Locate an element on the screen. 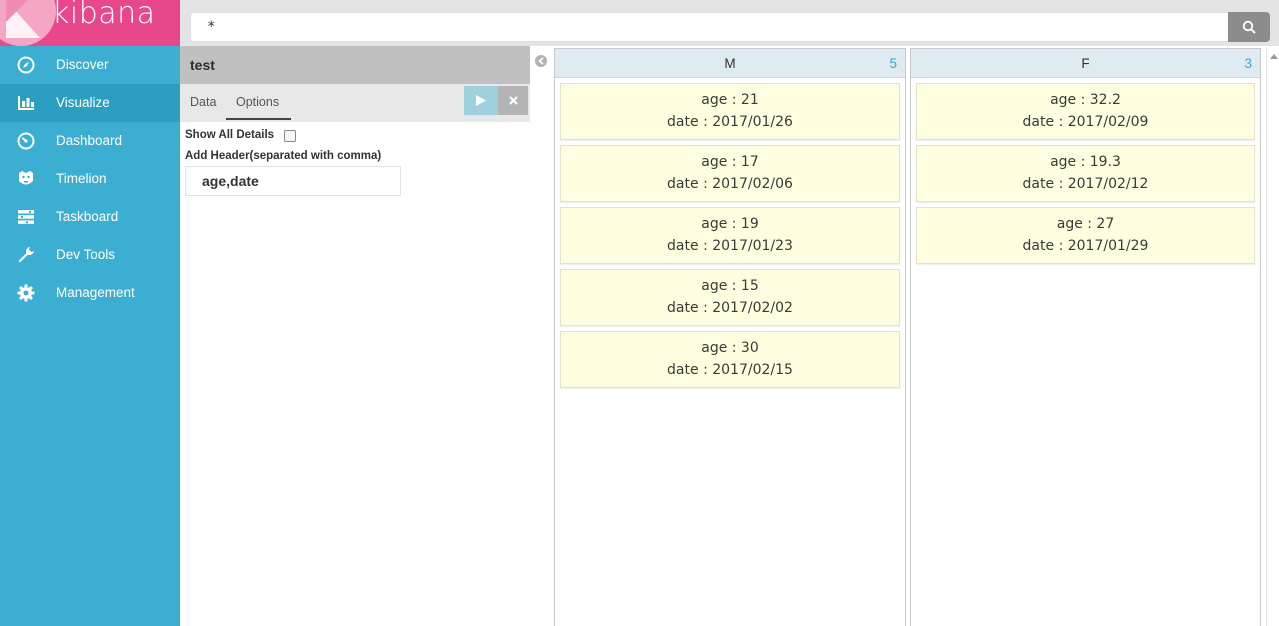 The width and height of the screenshot is (1279, 626). sidebar-item-label: Visualize is located at coordinates (83, 102).